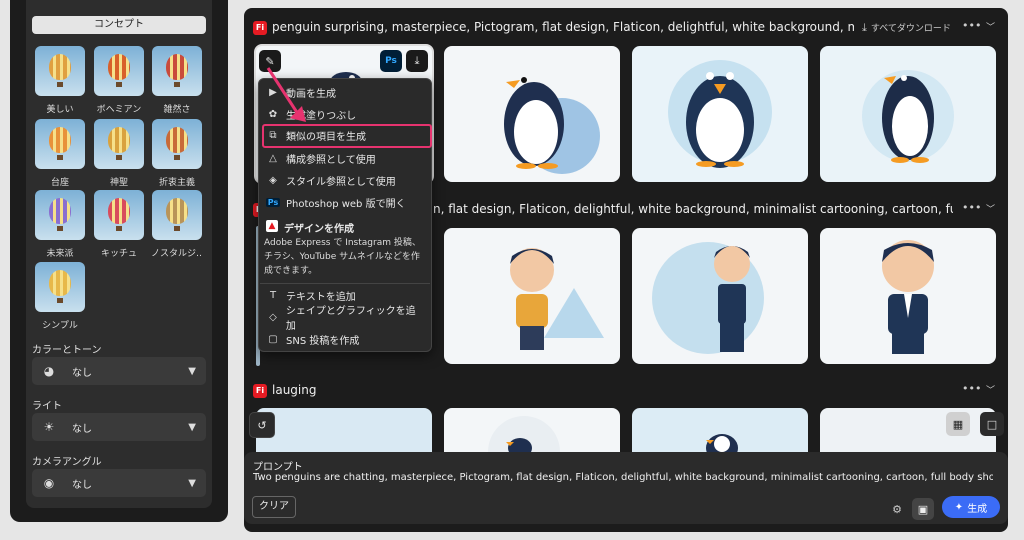 The image size is (1024, 540). I want to click on style-option: キッチュ, so click(119, 224).